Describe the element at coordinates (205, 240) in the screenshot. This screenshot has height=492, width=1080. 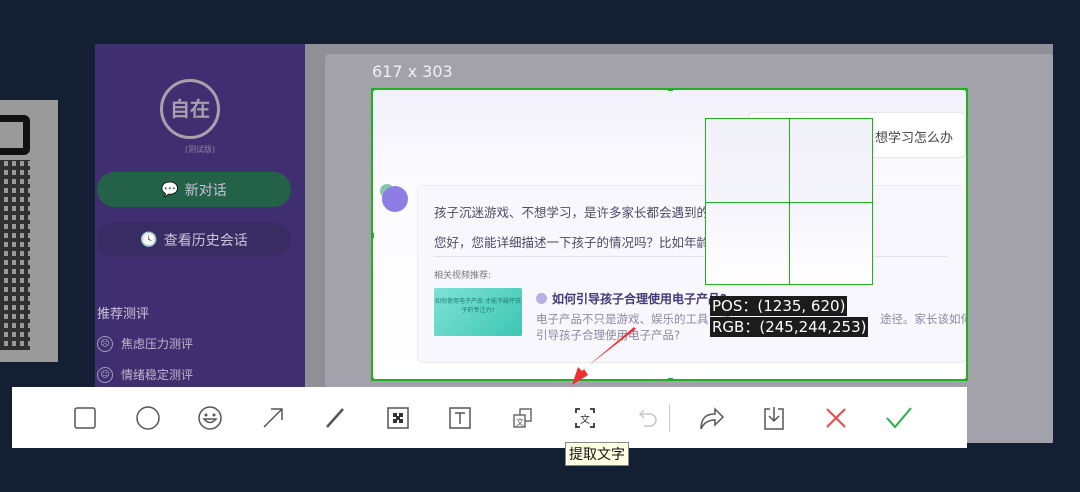
I see `history-label: 查看历史会话` at that location.